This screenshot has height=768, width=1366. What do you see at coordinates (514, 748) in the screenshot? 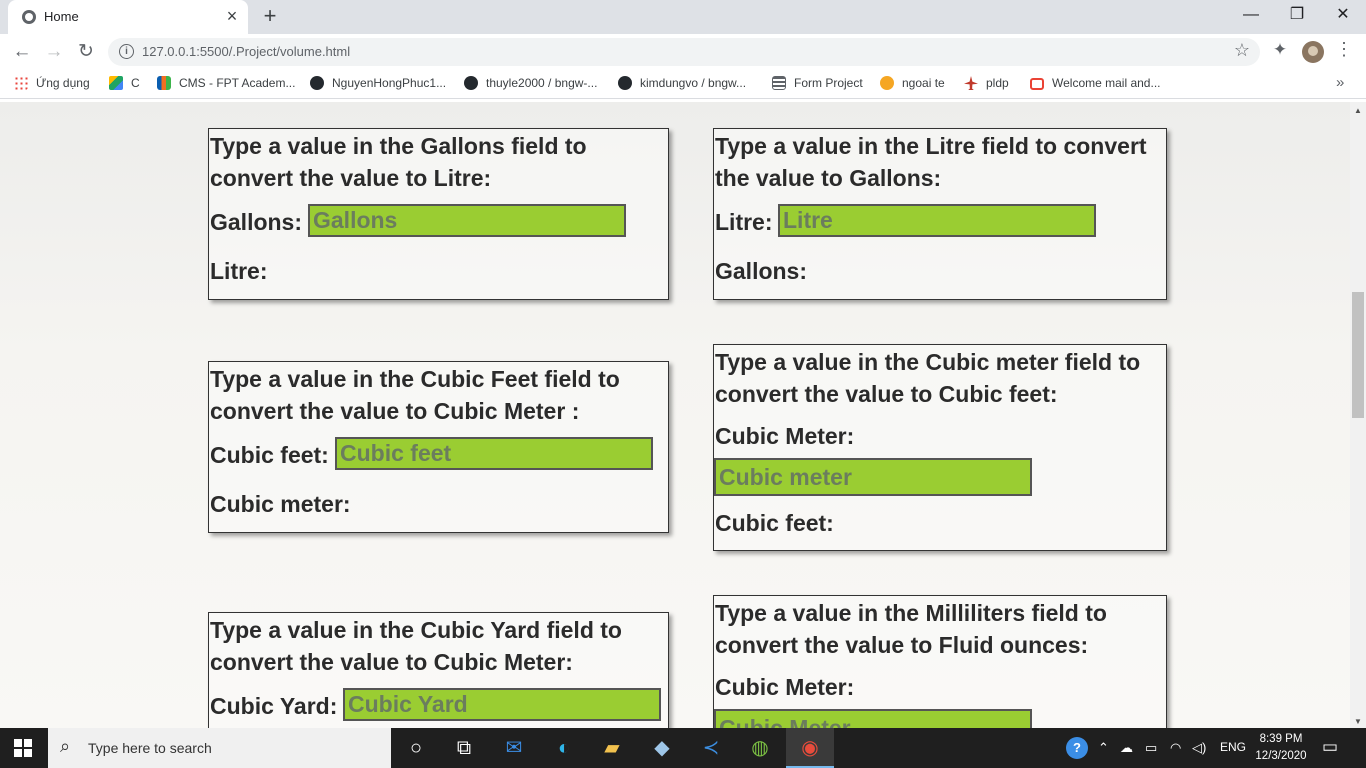
I see `mail-icon: ✉` at bounding box center [514, 748].